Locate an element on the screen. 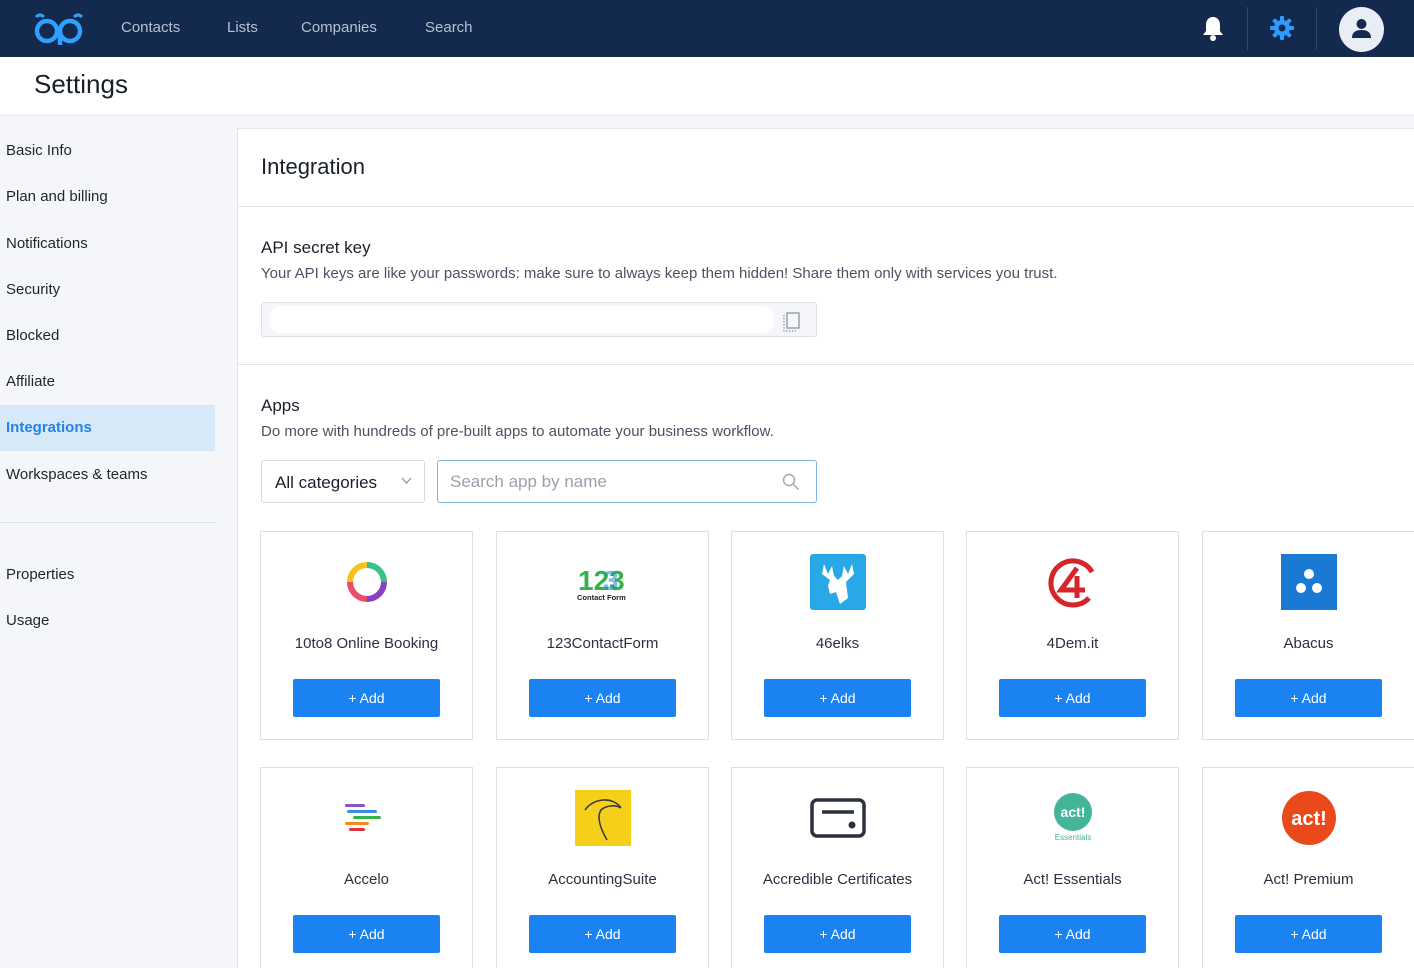 This screenshot has height=968, width=1414. app-name: Accelo is located at coordinates (366, 879).